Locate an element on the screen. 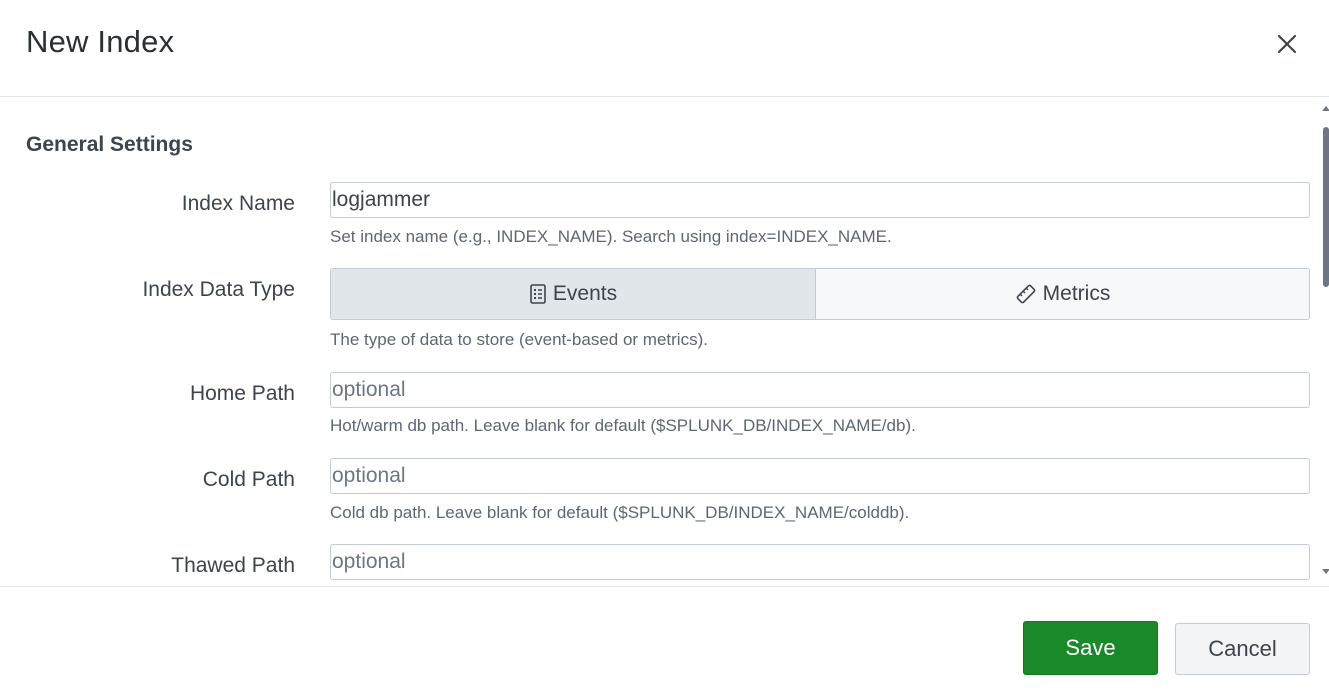  home-path-label: Home Path is located at coordinates (242, 393).